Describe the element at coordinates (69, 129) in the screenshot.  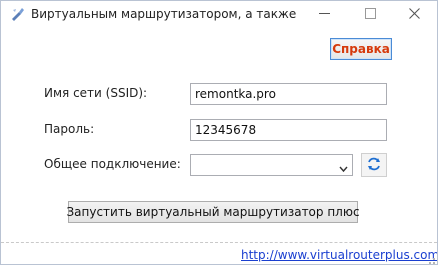
I see `password-label: Пароль:` at that location.